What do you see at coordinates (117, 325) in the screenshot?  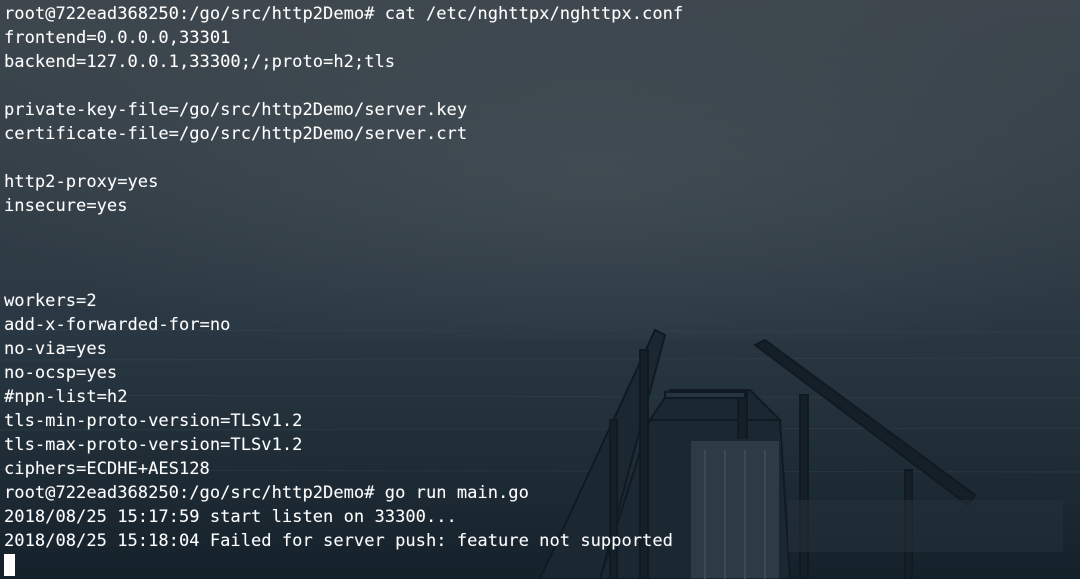 I see `terminal-line: add-x-forwarded-for=no` at bounding box center [117, 325].